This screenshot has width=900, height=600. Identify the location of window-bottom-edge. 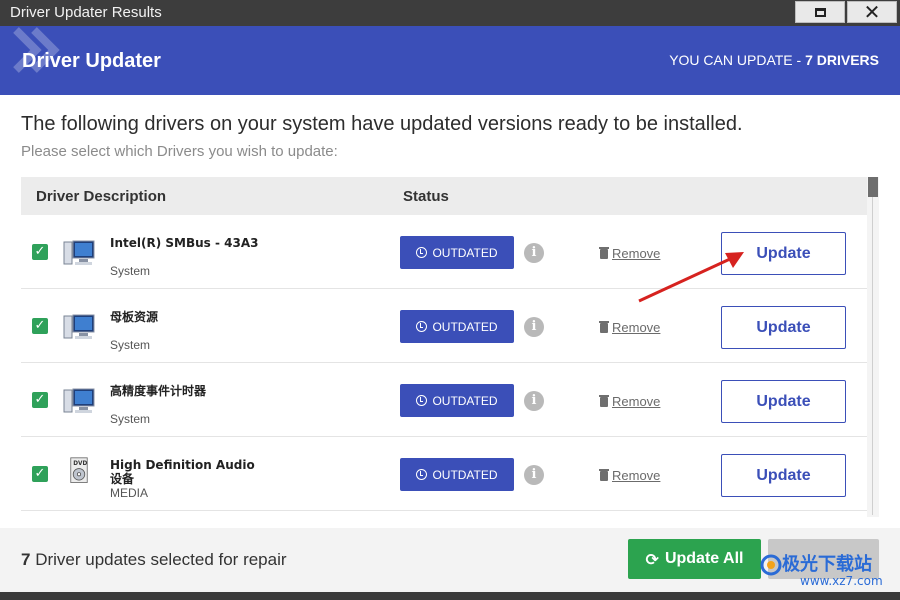
(450, 596).